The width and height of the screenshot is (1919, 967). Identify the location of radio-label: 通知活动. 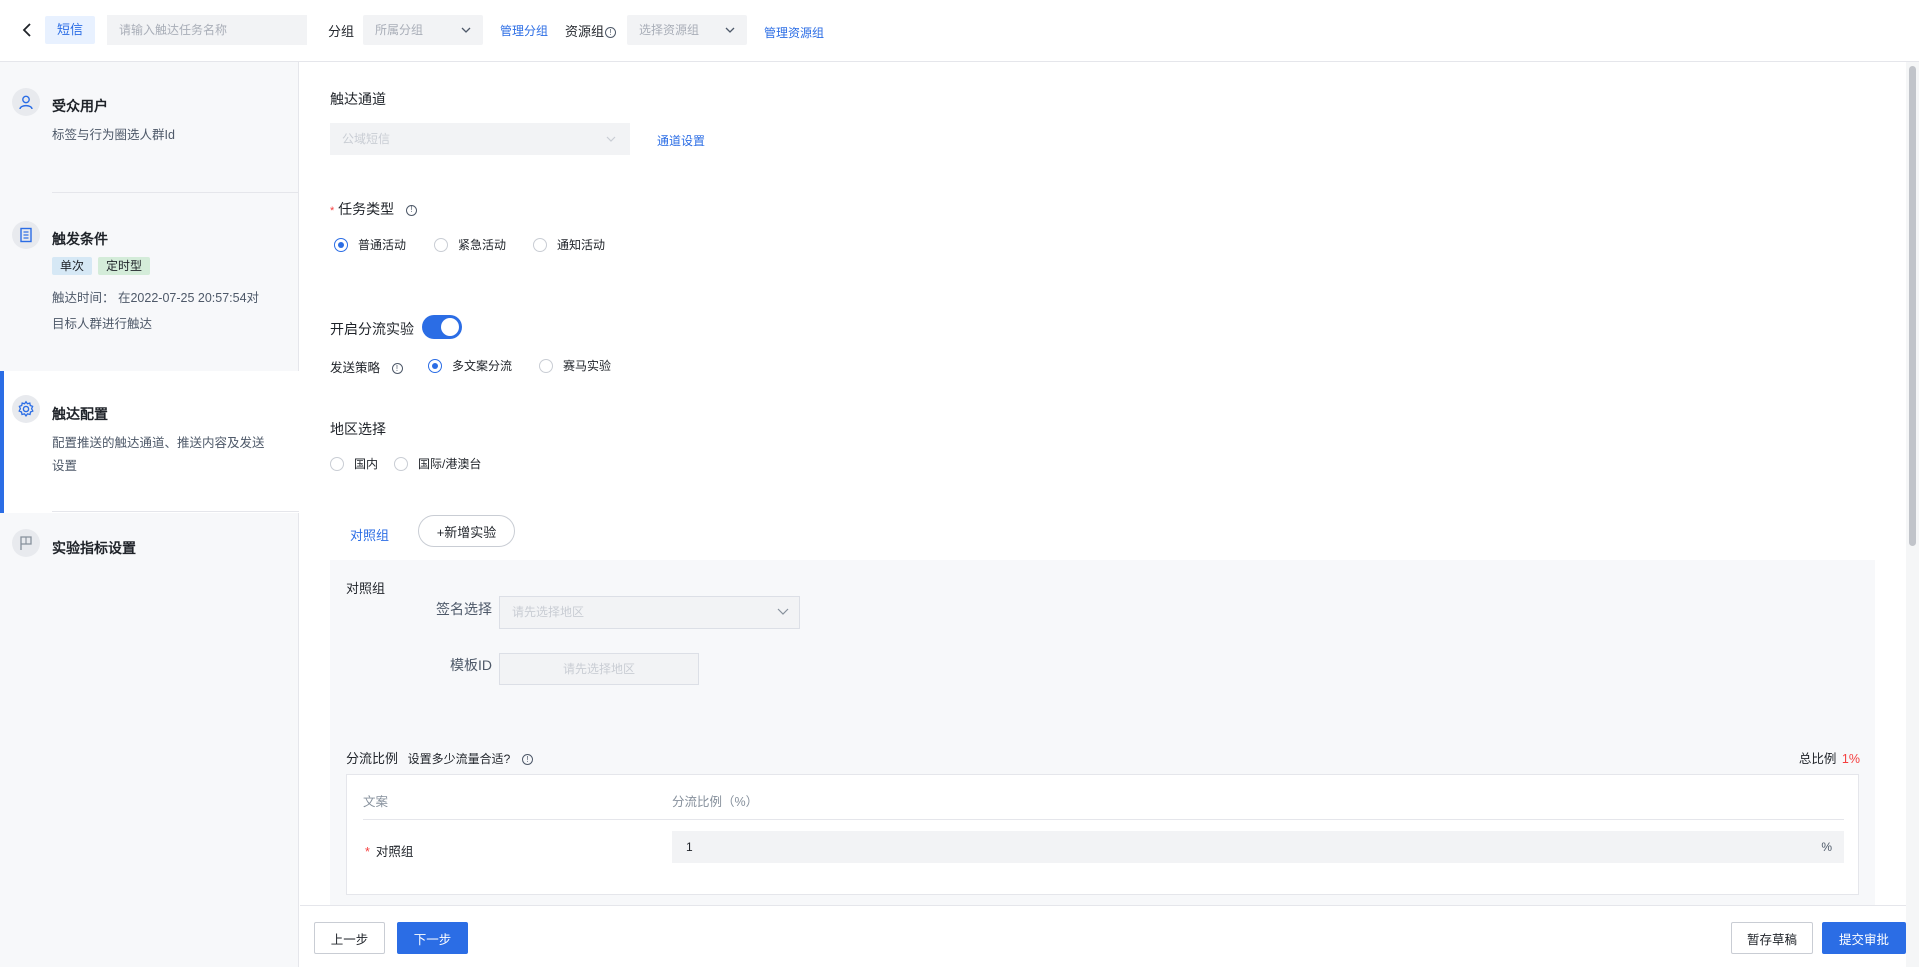
(581, 245).